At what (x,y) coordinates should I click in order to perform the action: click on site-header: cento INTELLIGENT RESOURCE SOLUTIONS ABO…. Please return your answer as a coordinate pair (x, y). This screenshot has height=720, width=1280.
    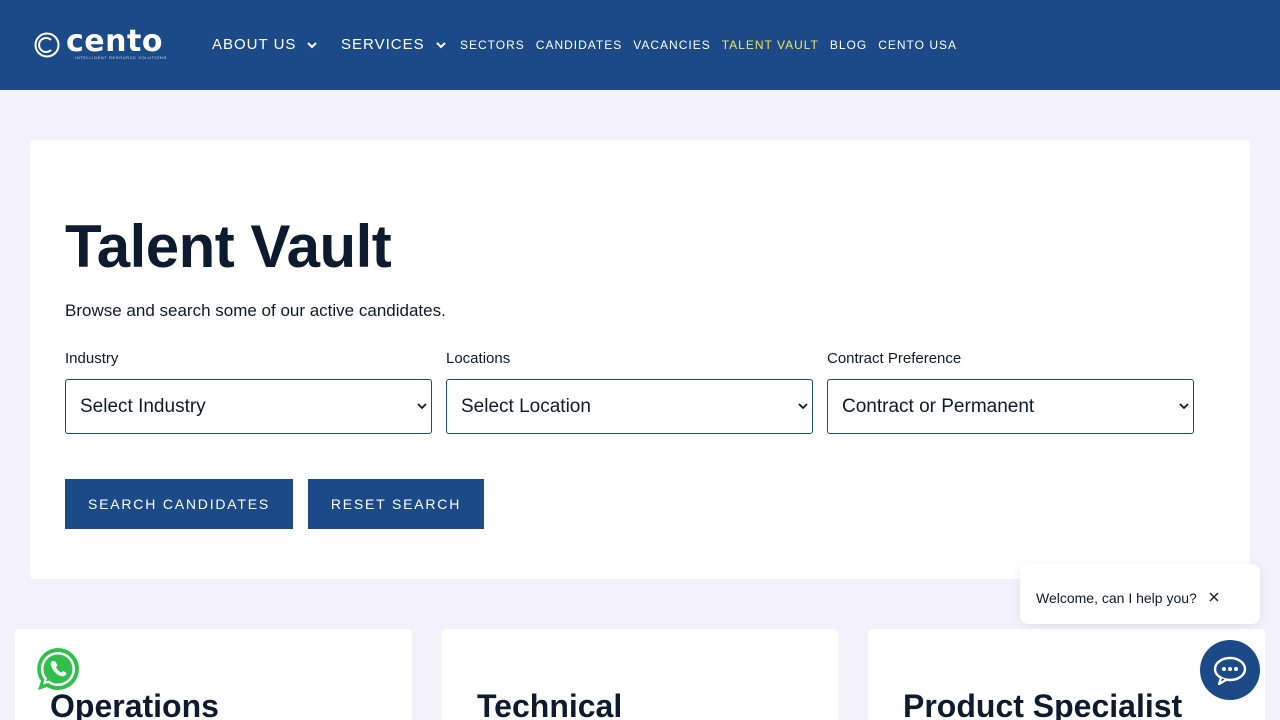
    Looking at the image, I should click on (640, 45).